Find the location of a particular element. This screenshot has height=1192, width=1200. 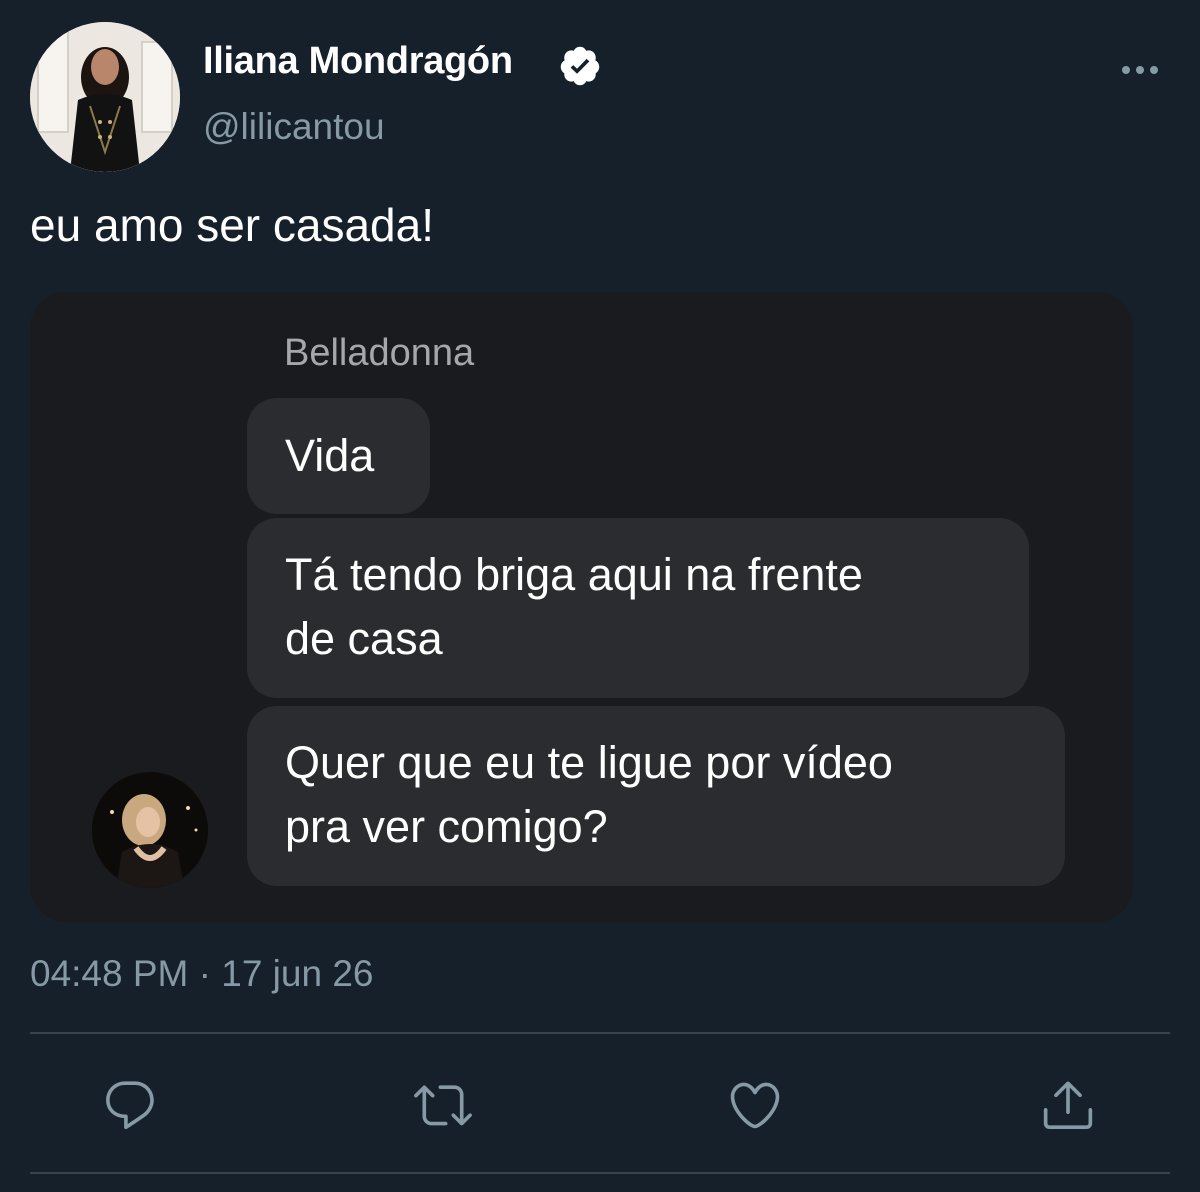

reply-icon is located at coordinates (130, 1105).